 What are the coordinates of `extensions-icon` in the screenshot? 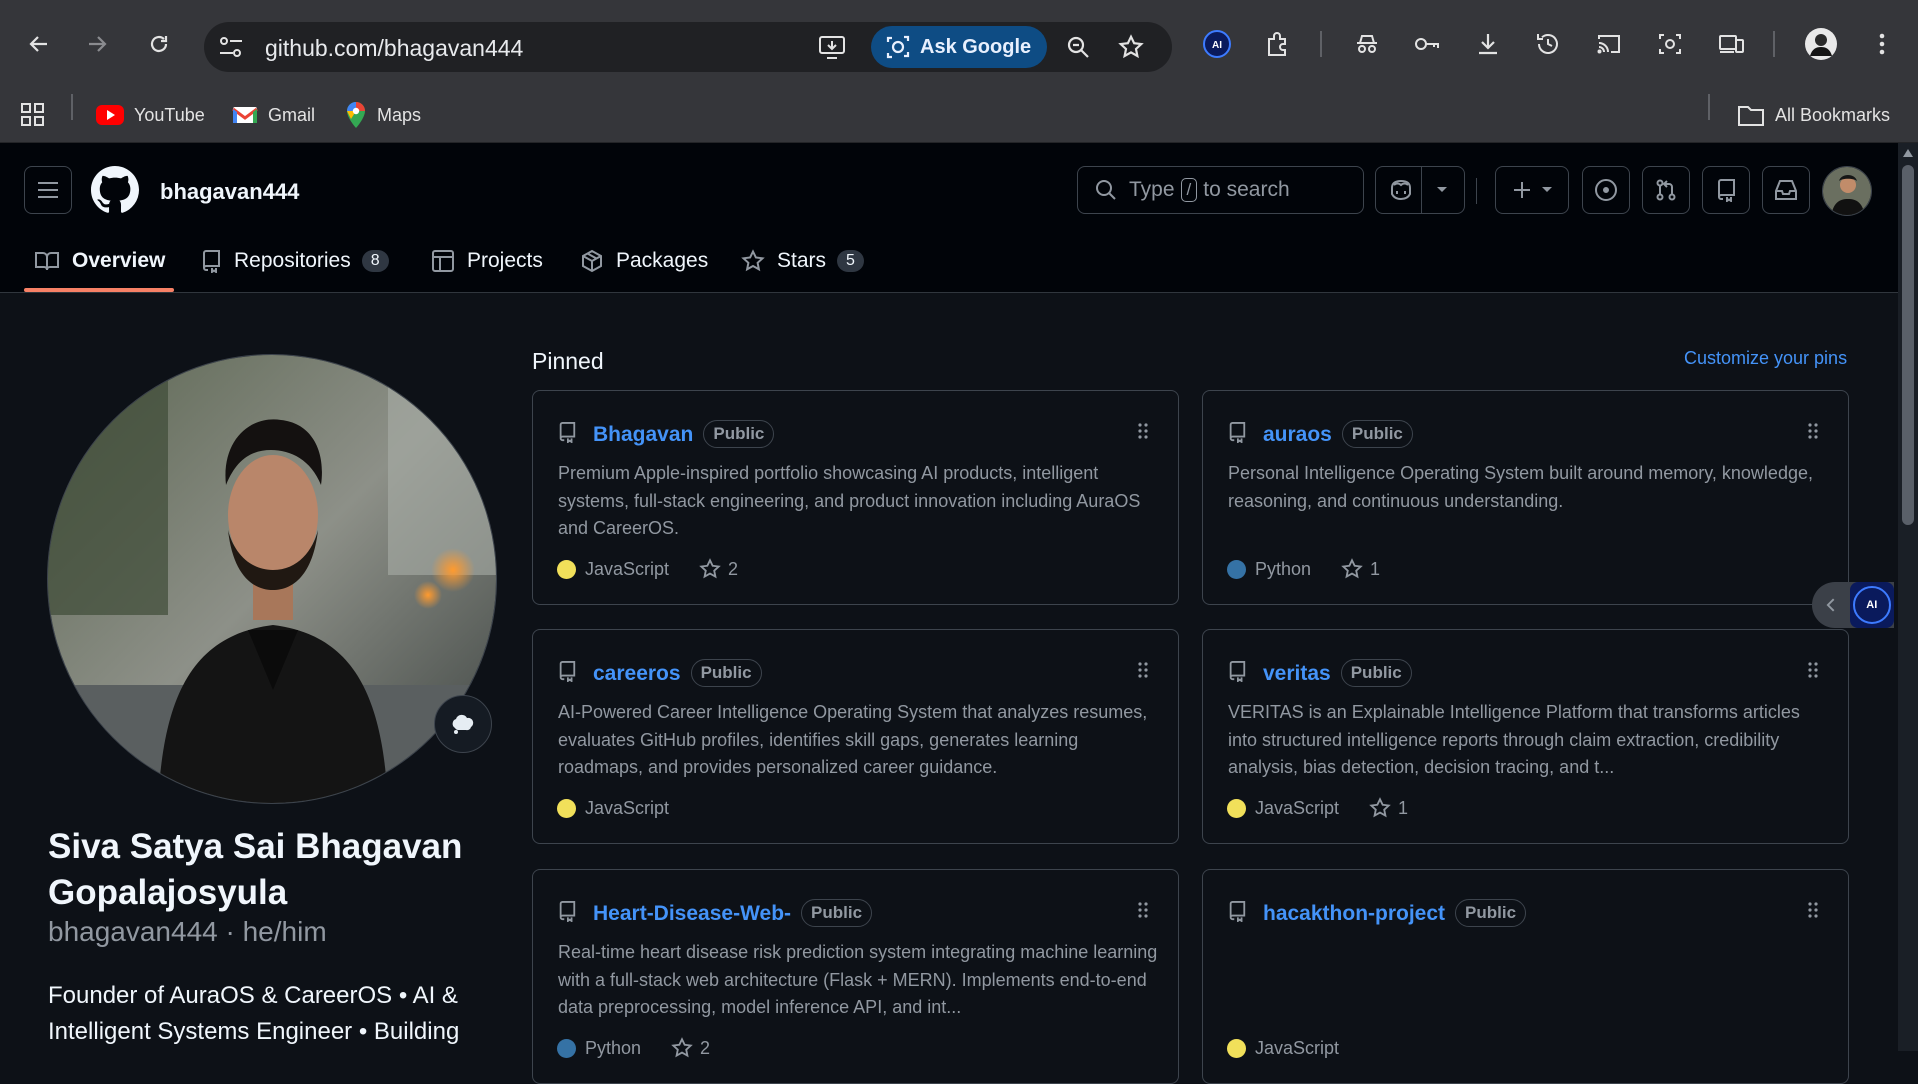 It's located at (1278, 44).